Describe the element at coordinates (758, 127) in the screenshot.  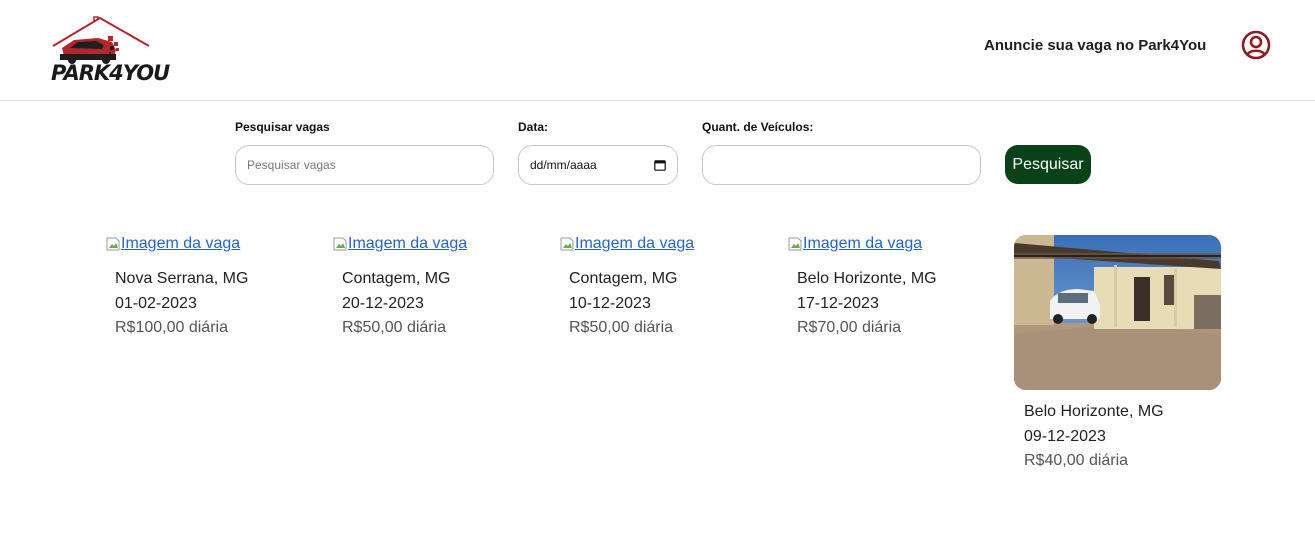
I see `vehicles-label: Quant. de Veículos:` at that location.